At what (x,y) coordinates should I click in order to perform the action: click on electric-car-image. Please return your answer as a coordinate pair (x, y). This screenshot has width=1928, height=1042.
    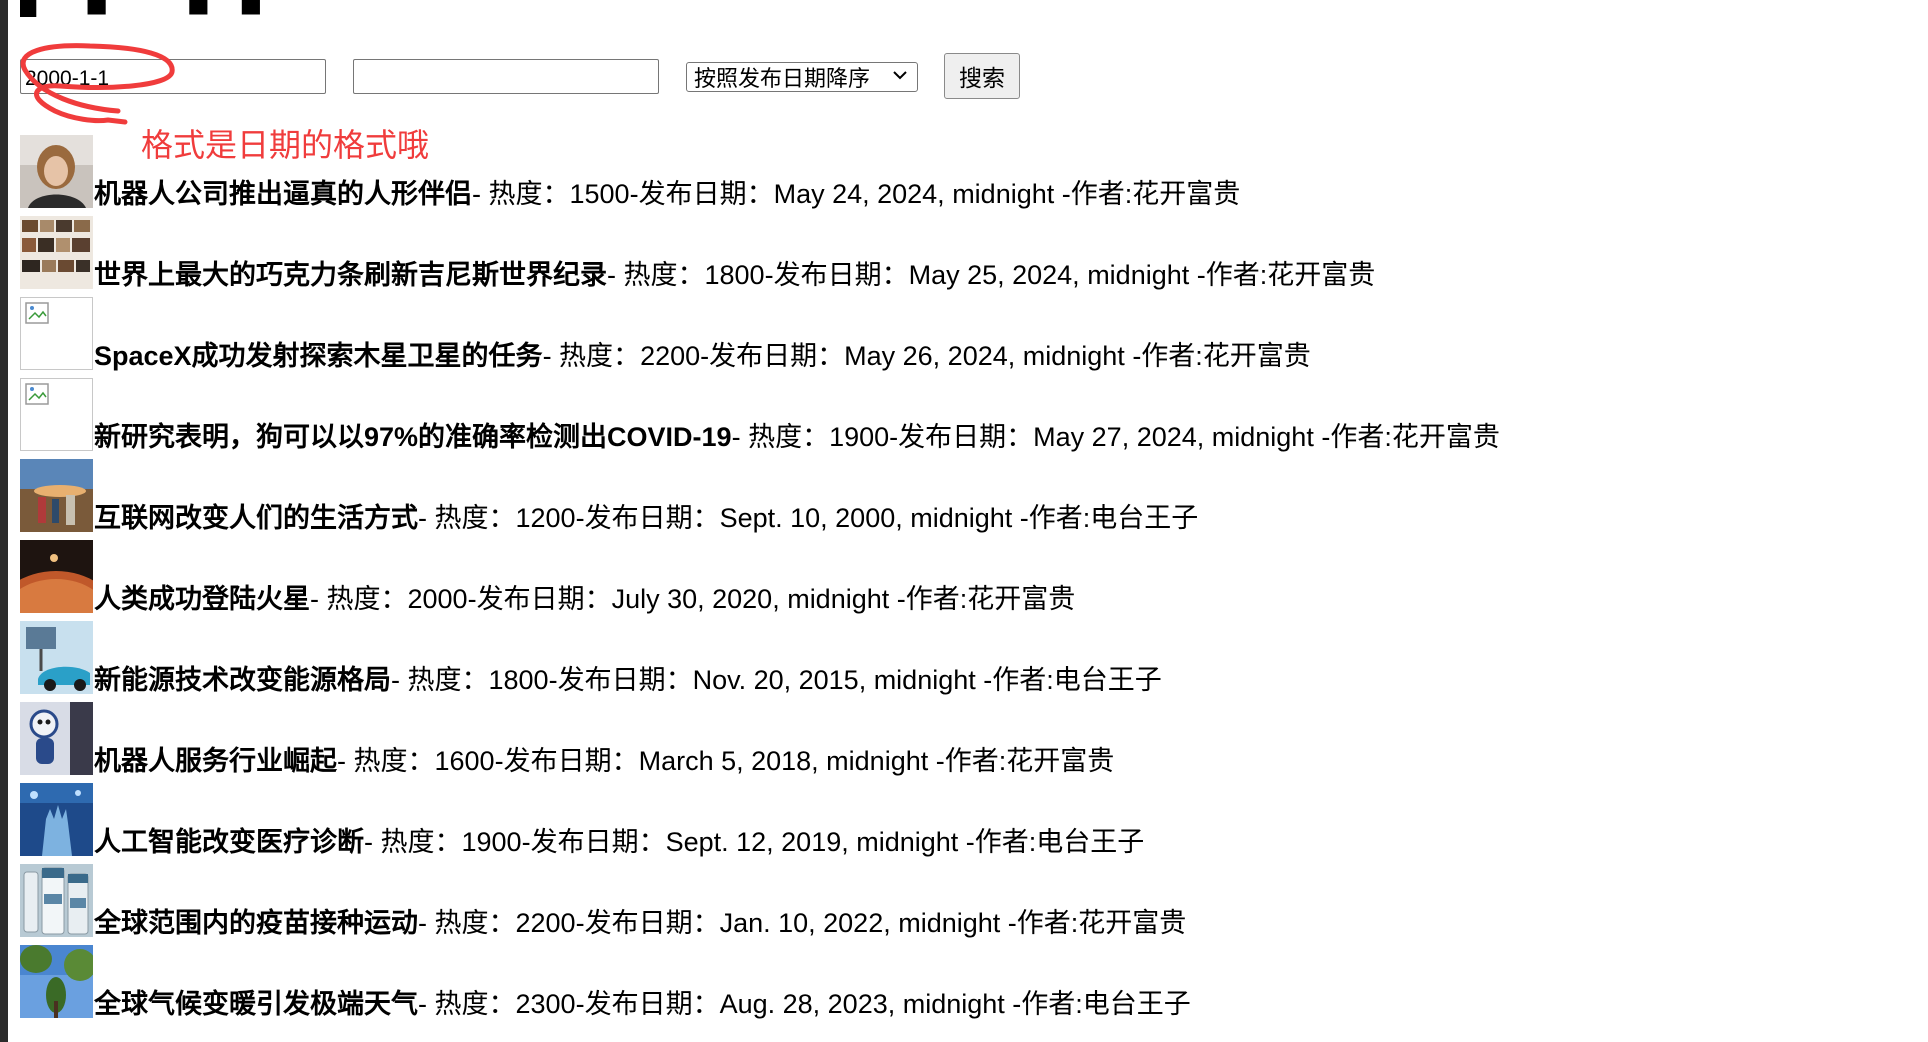
    Looking at the image, I should click on (56, 657).